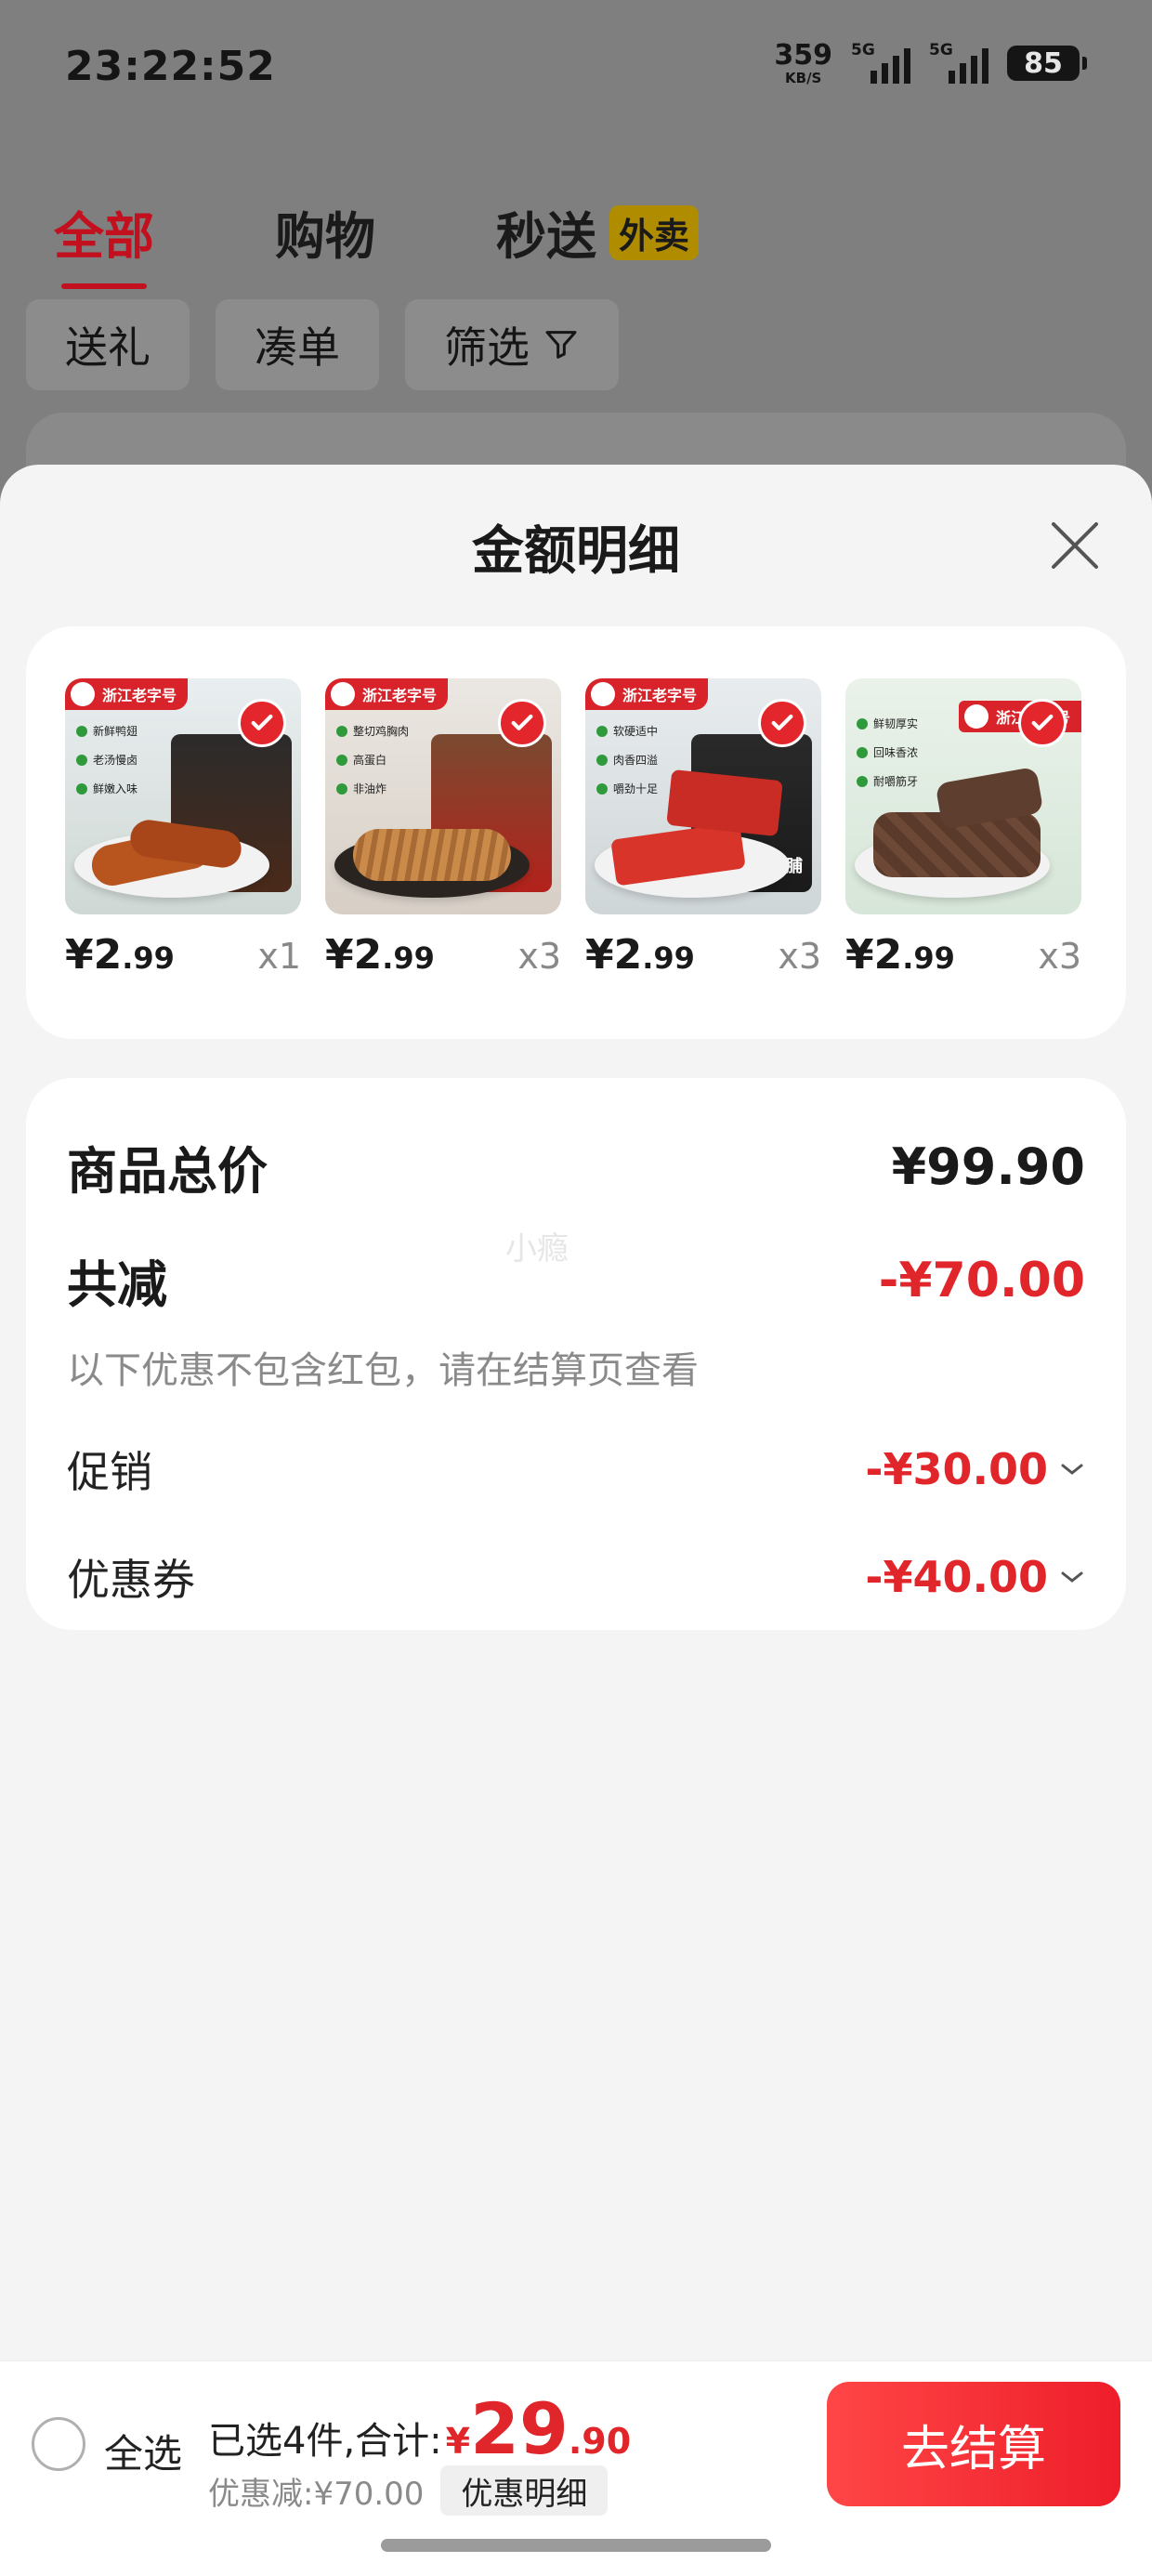 This screenshot has height=2576, width=1152. What do you see at coordinates (143, 2451) in the screenshot?
I see `select-all-label: 全选` at bounding box center [143, 2451].